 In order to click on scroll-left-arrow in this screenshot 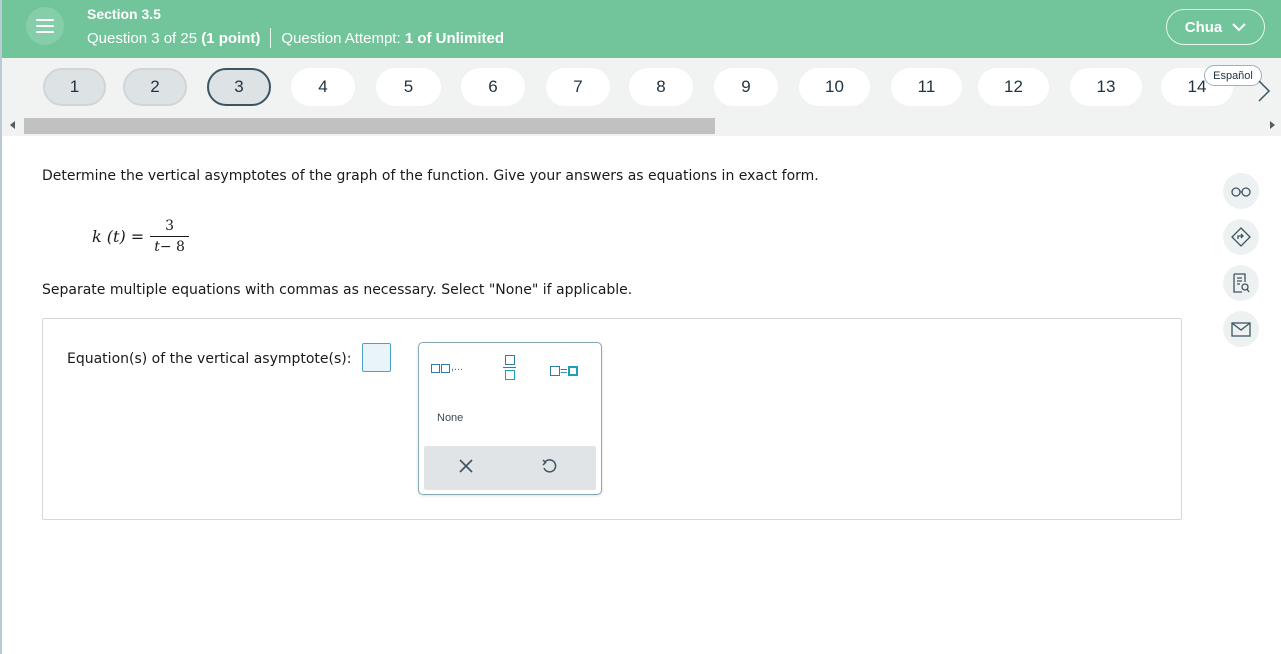, I will do `click(12, 125)`.